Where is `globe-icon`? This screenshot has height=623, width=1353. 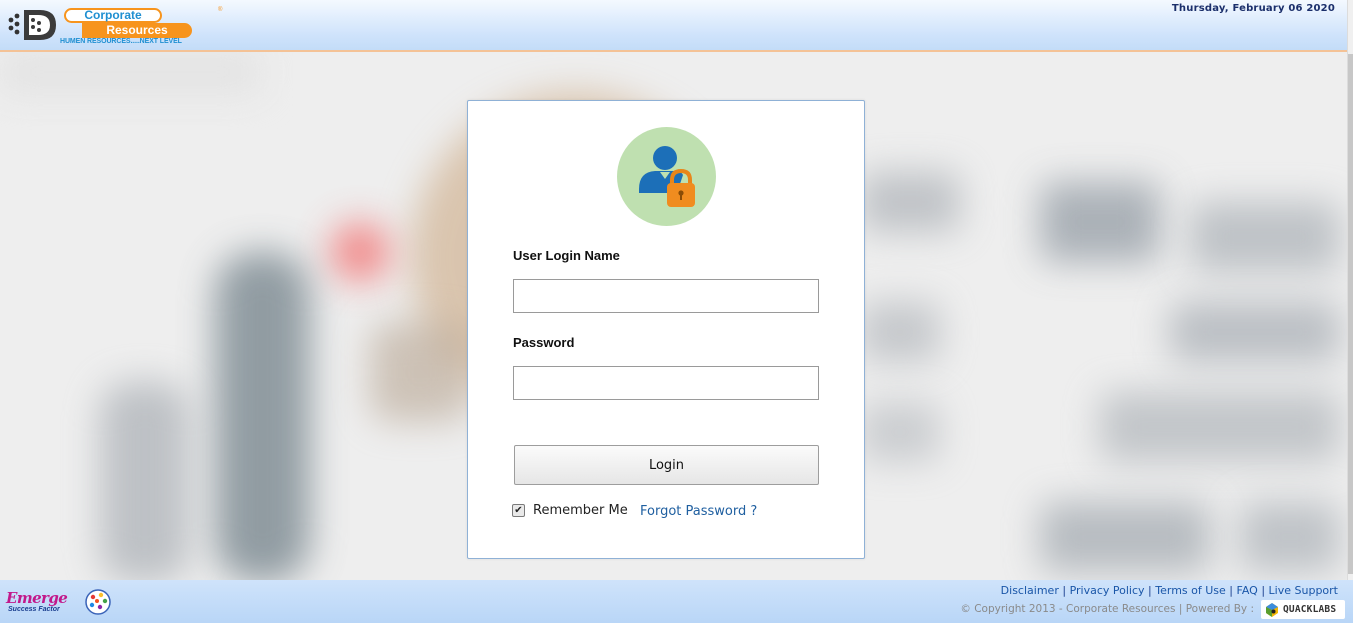 globe-icon is located at coordinates (98, 602).